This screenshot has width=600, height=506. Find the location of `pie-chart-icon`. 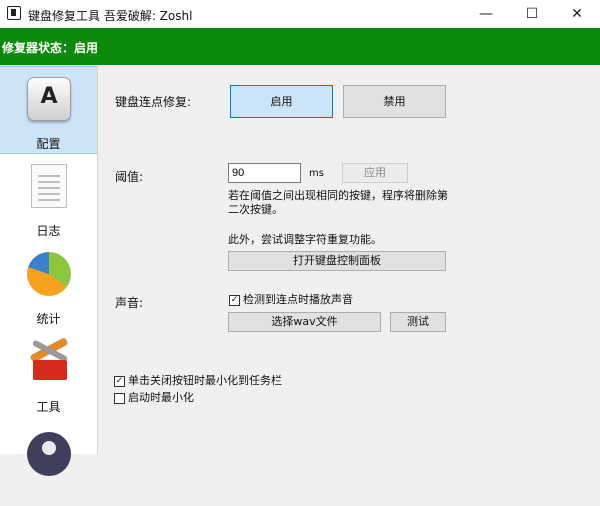

pie-chart-icon is located at coordinates (49, 274).